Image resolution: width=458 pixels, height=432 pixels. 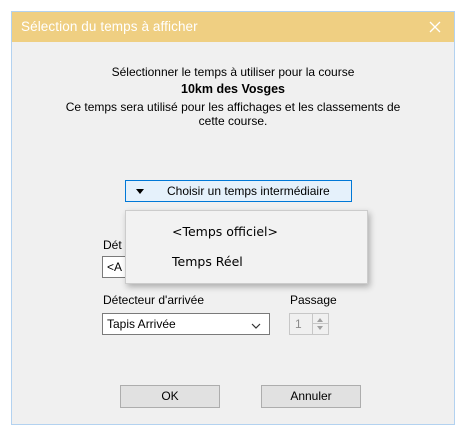 What do you see at coordinates (170, 396) in the screenshot?
I see `ok-button: OK` at bounding box center [170, 396].